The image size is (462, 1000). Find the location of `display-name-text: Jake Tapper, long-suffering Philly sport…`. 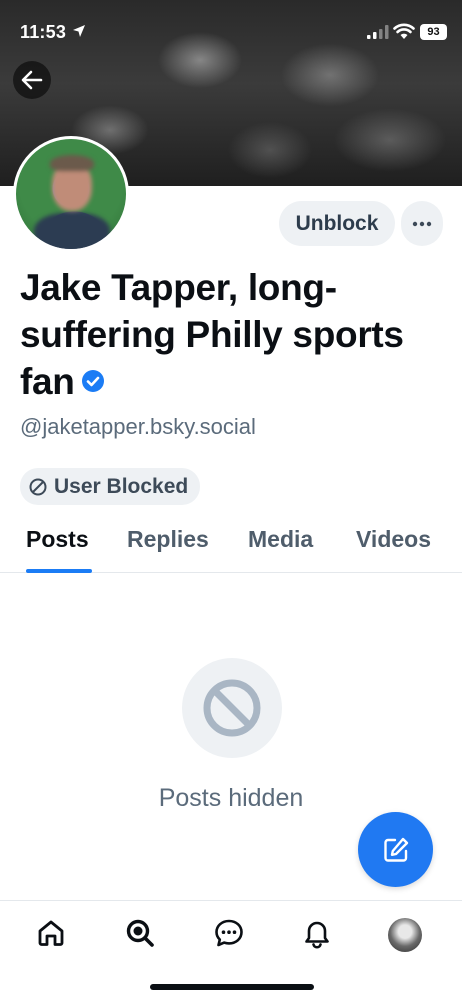

display-name-text: Jake Tapper, long-suffering Philly sport… is located at coordinates (212, 334).